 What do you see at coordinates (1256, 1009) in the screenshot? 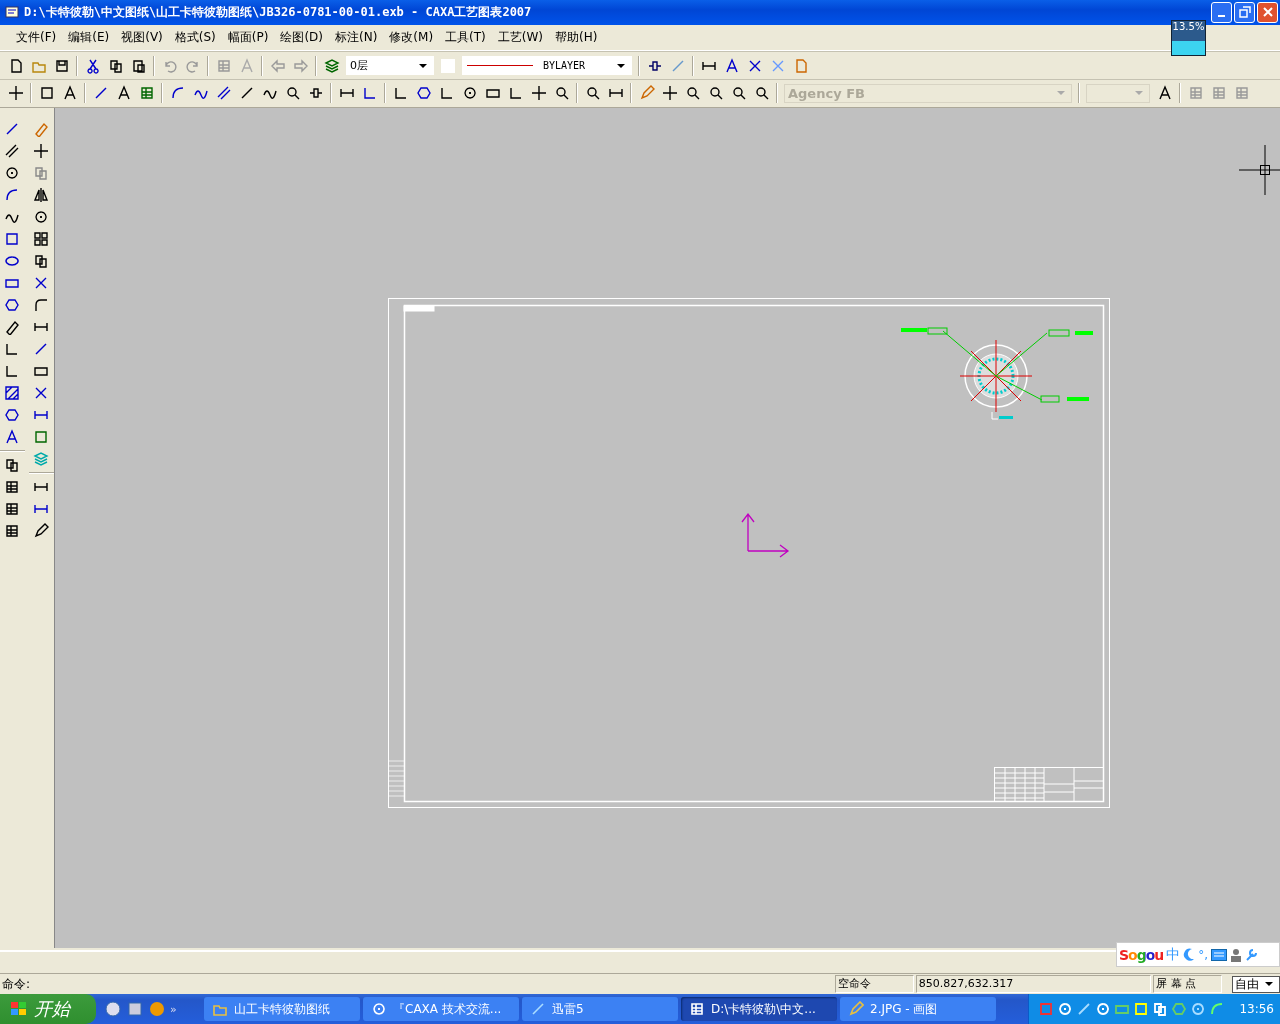
I see `clock: 13:56` at bounding box center [1256, 1009].